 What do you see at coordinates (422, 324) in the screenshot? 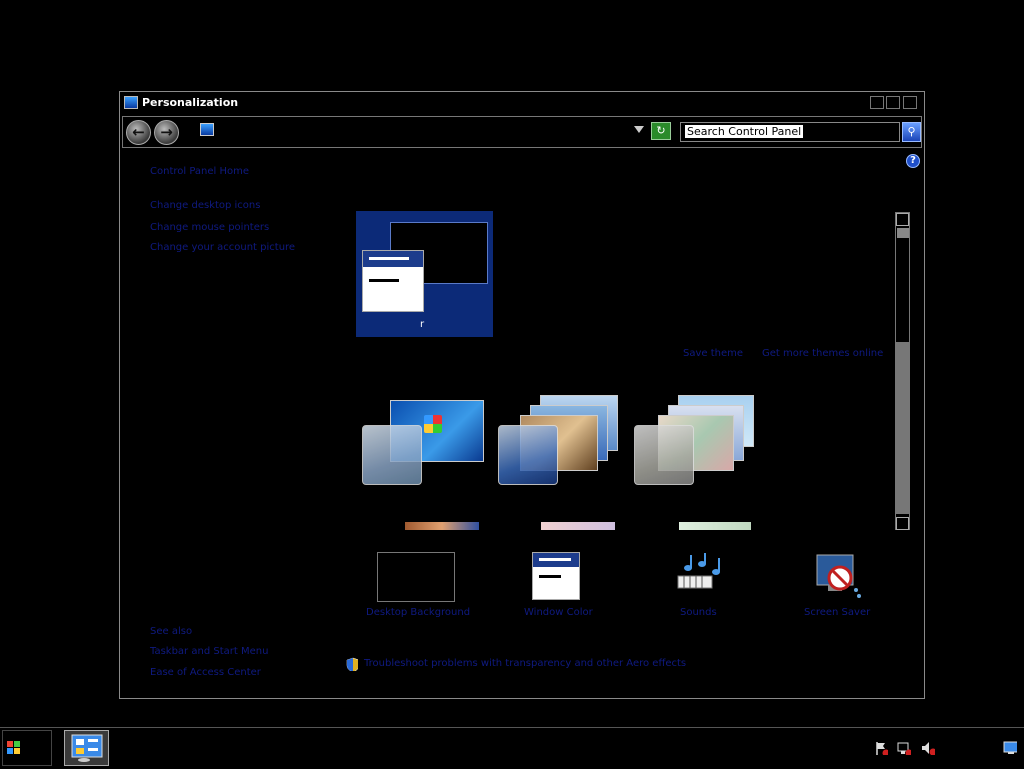
I see `theme-label: r` at bounding box center [422, 324].